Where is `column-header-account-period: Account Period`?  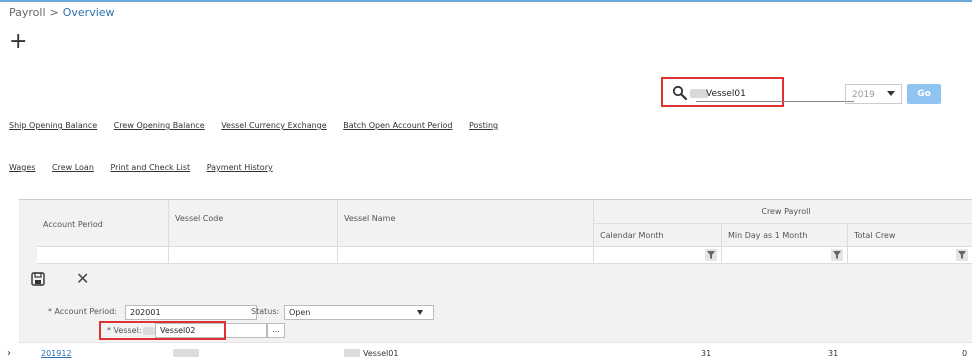
column-header-account-period: Account Period is located at coordinates (103, 223).